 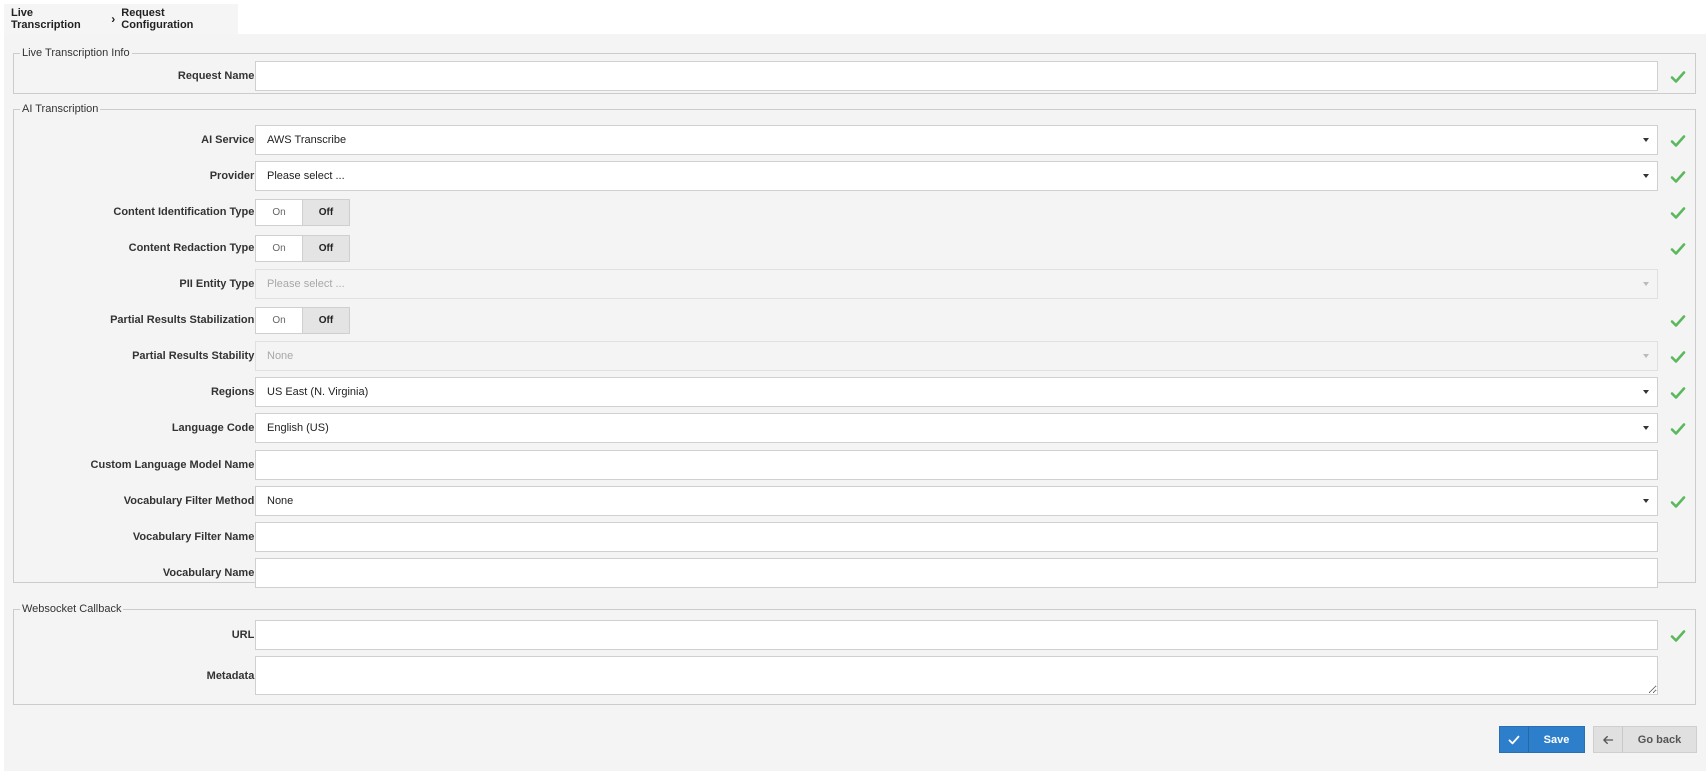 What do you see at coordinates (1659, 739) in the screenshot?
I see `go-back-button-label: Go back` at bounding box center [1659, 739].